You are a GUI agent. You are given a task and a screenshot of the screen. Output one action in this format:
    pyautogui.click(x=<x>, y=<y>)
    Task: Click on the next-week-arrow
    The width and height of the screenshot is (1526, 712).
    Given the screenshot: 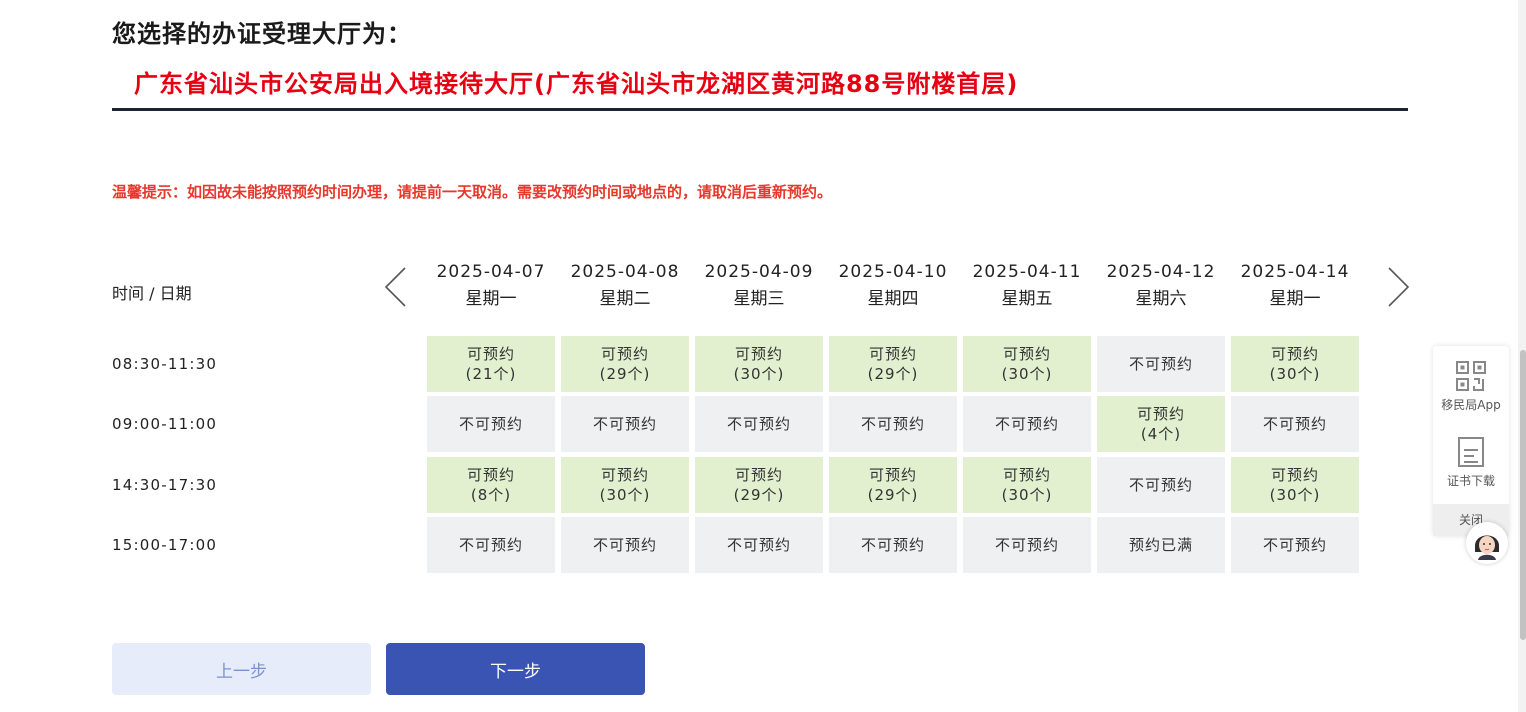 What is the action you would take?
    pyautogui.click(x=1398, y=287)
    